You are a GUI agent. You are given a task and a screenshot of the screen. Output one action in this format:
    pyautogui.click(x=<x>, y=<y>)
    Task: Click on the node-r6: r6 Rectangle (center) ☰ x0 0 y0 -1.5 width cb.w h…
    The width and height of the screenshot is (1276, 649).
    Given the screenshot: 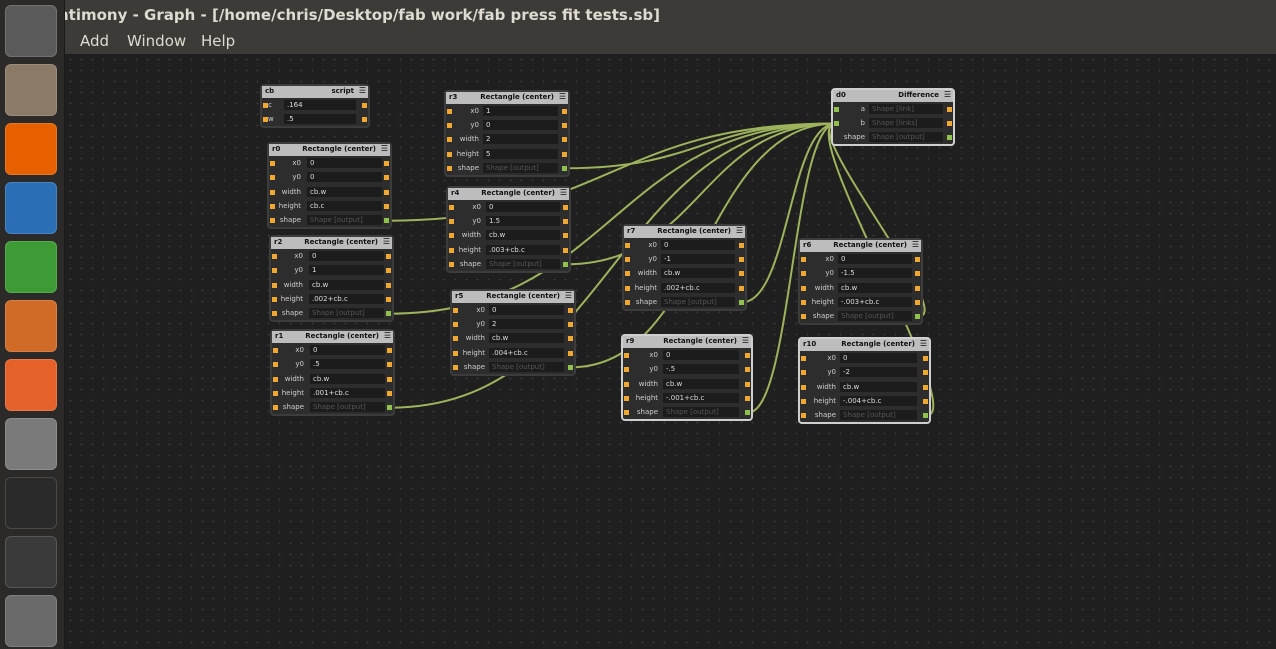 What is the action you would take?
    pyautogui.click(x=860, y=282)
    